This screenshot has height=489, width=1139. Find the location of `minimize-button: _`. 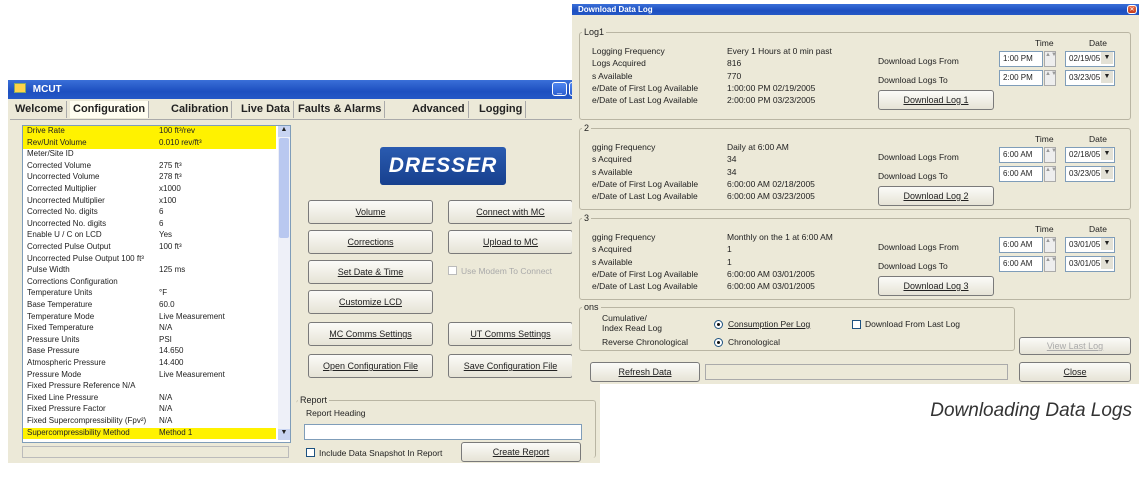

minimize-button: _ is located at coordinates (559, 89).